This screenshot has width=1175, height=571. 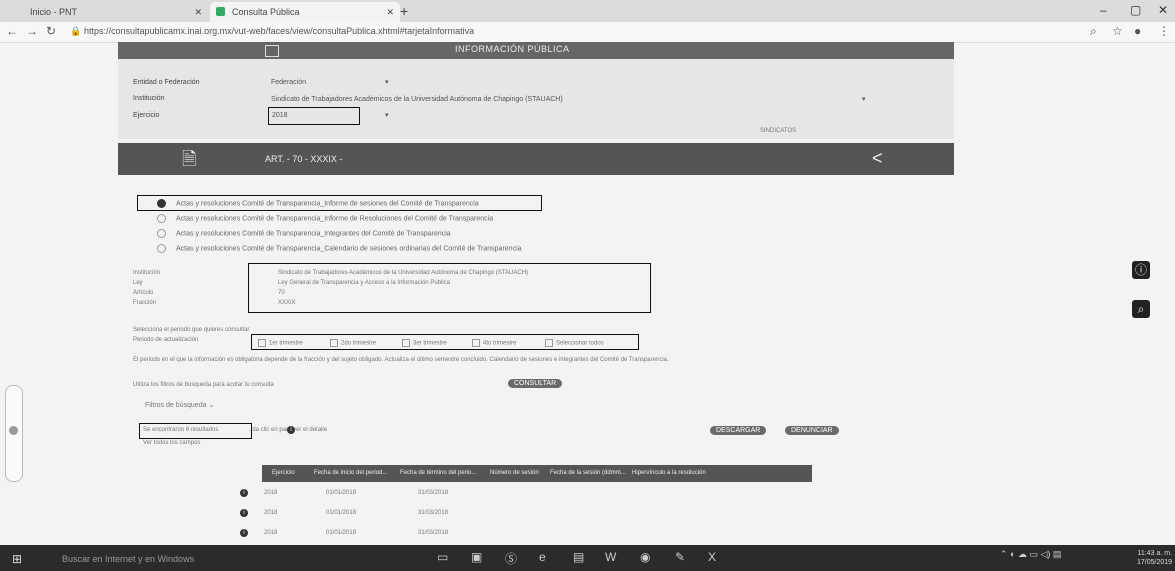 What do you see at coordinates (680, 557) in the screenshot?
I see `acrobat-icon: ✎` at bounding box center [680, 557].